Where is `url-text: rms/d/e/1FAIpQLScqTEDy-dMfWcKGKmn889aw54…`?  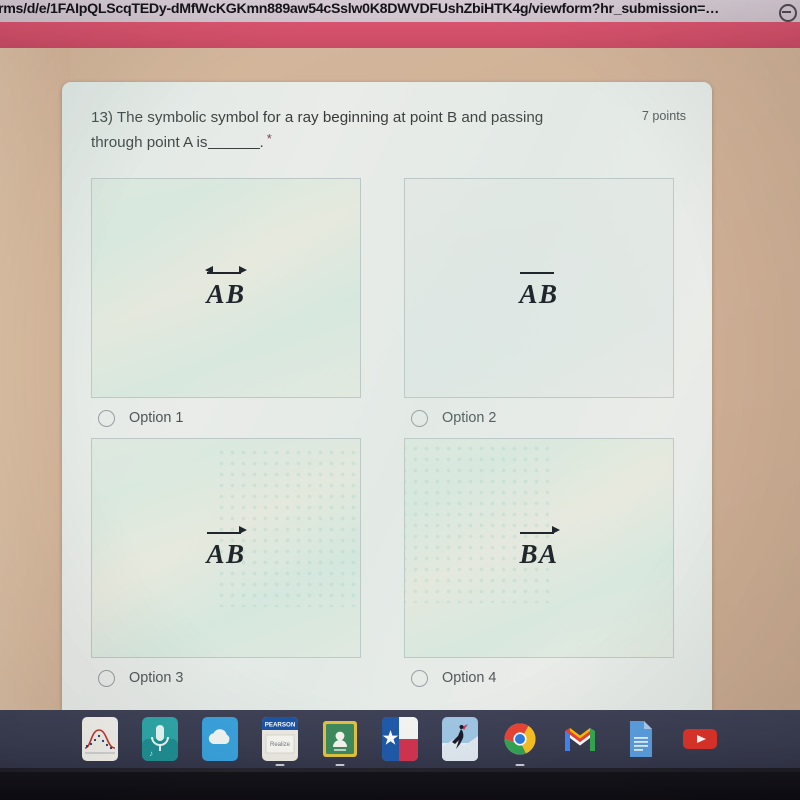
url-text: rms/d/e/1FAIpQLScqTEDy-dMfWcKGKmn889aw54… is located at coordinates (359, 9).